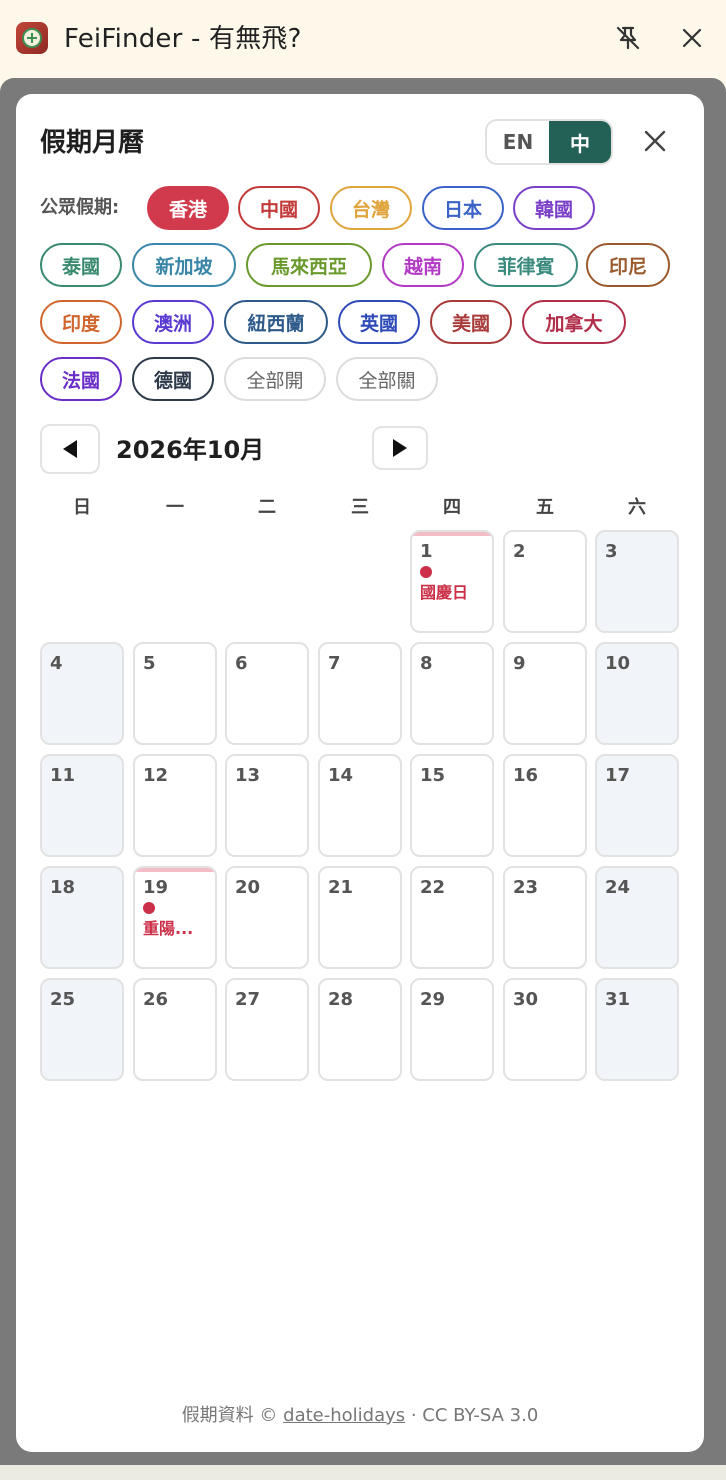 This screenshot has height=1480, width=726. What do you see at coordinates (63, 999) in the screenshot?
I see `day-number: 25` at bounding box center [63, 999].